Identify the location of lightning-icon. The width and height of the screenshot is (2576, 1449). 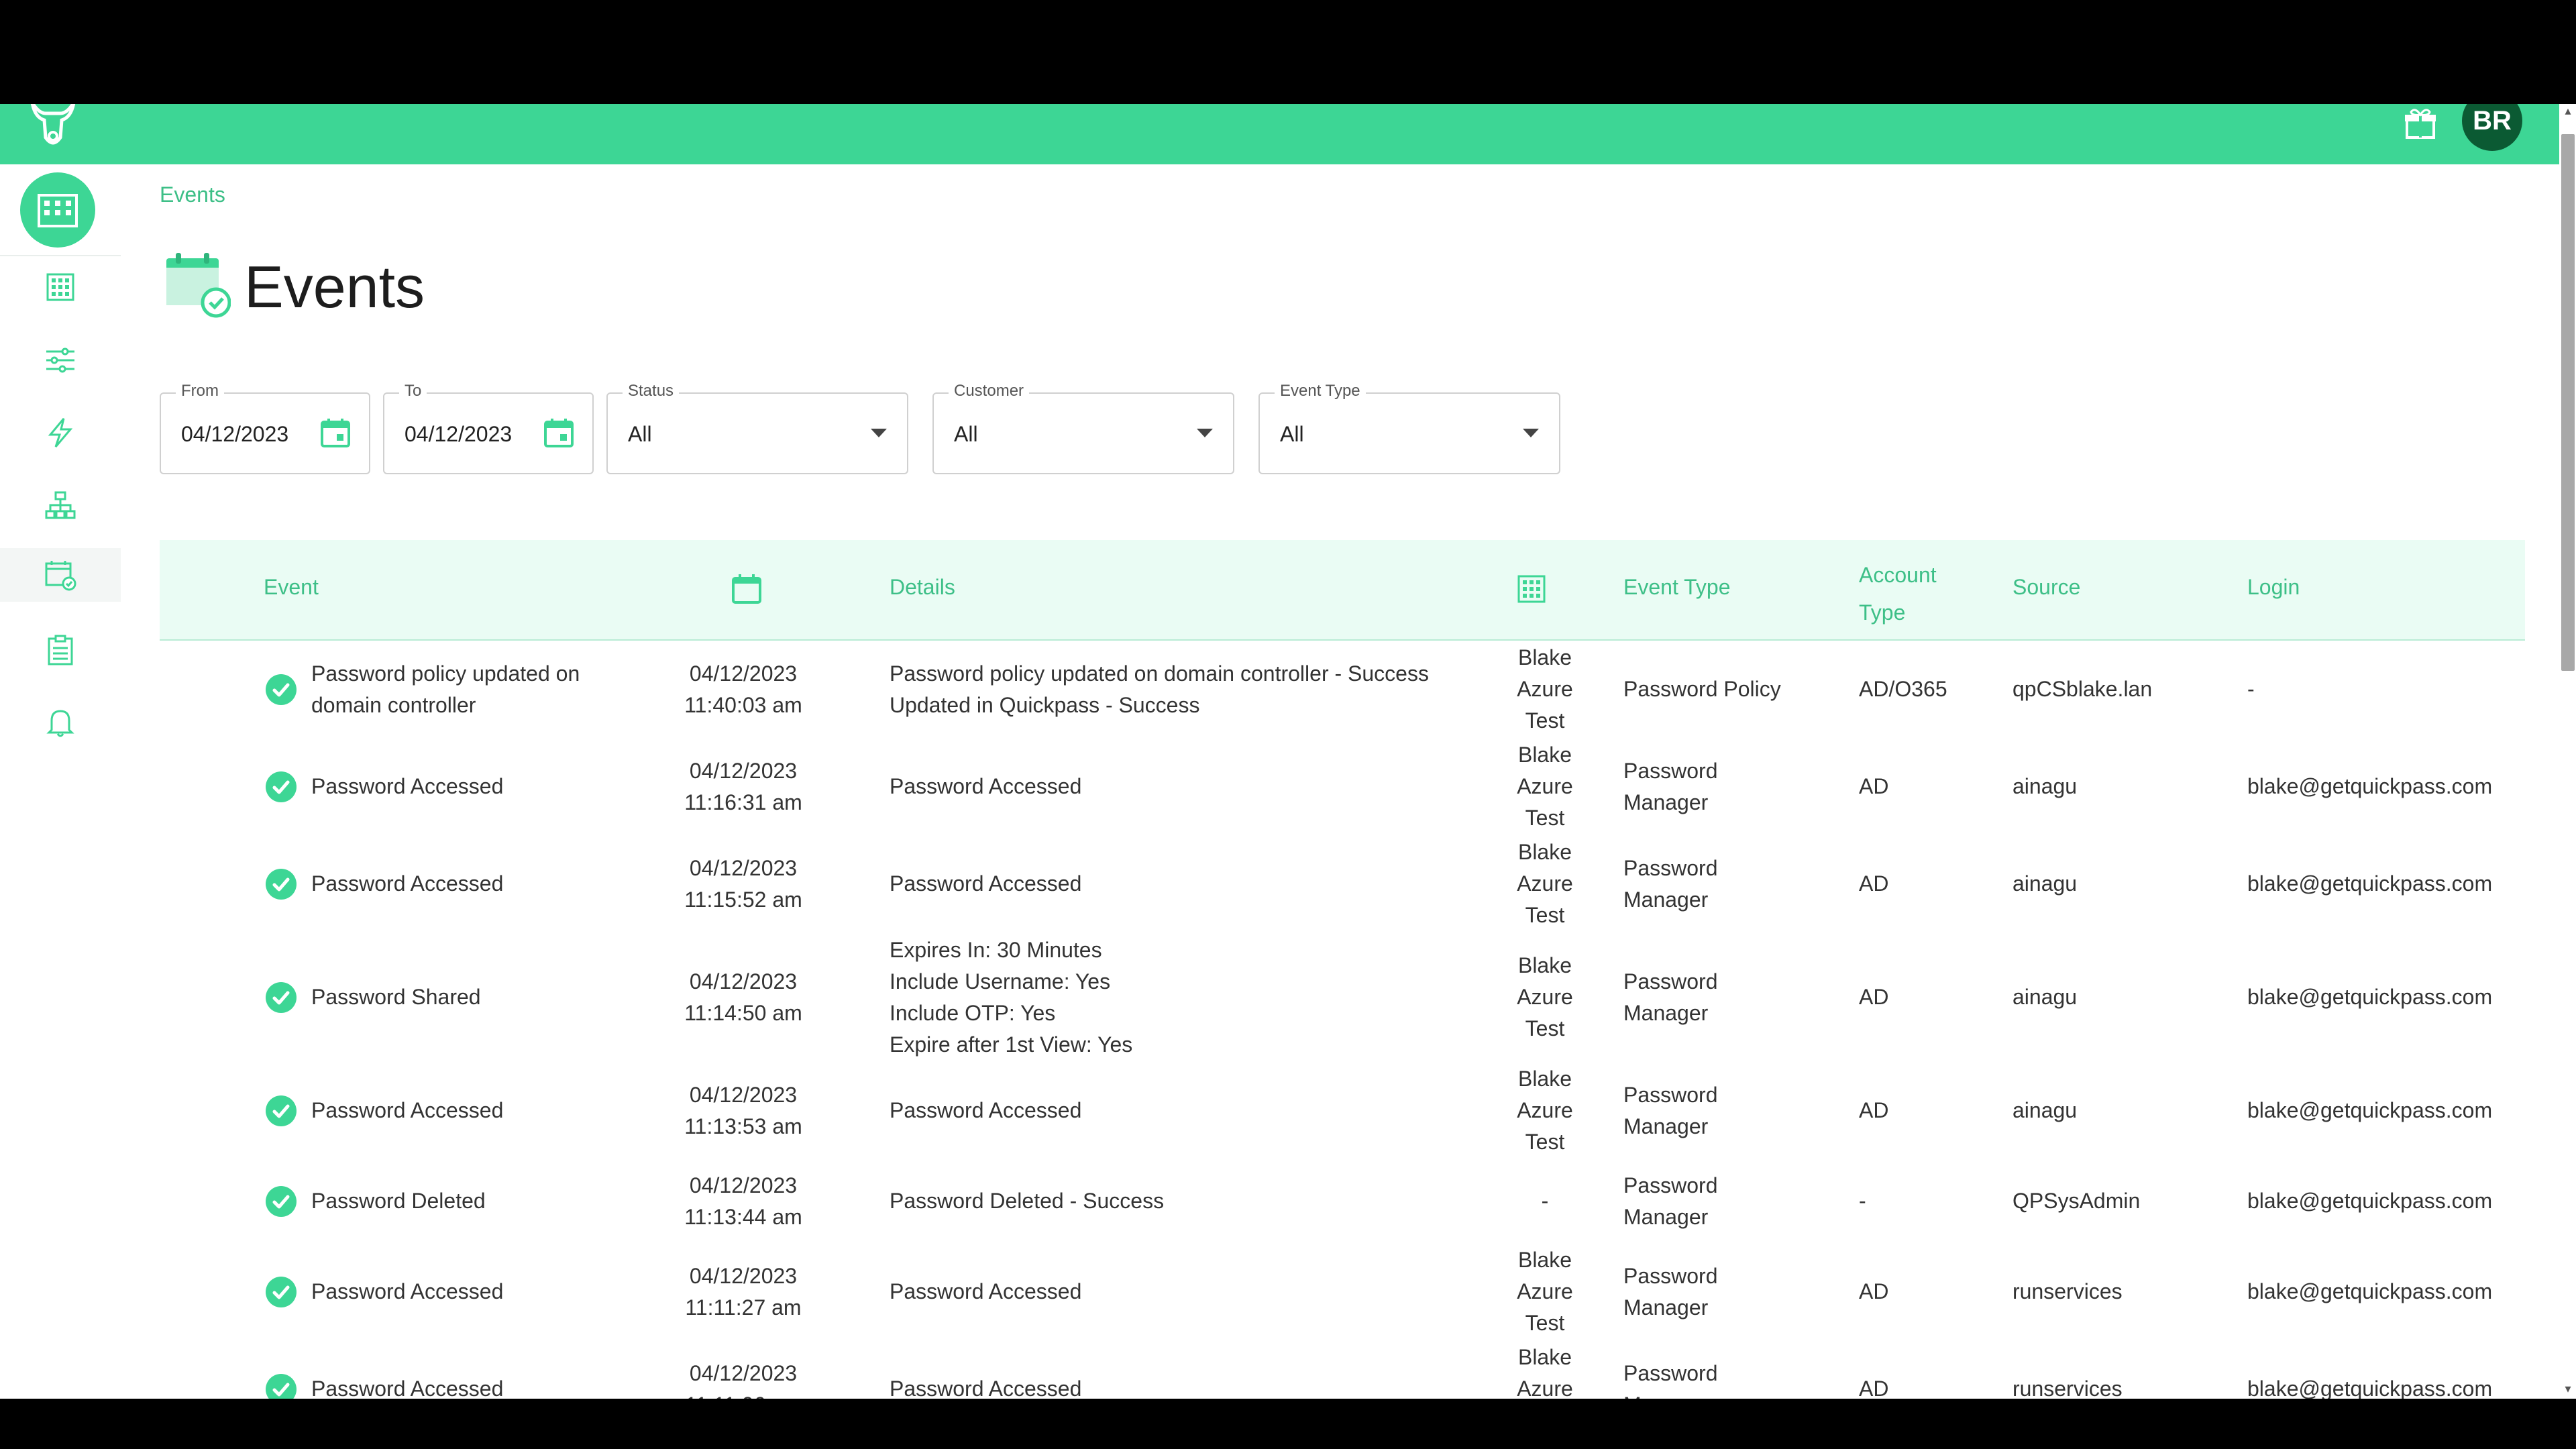
(60, 432).